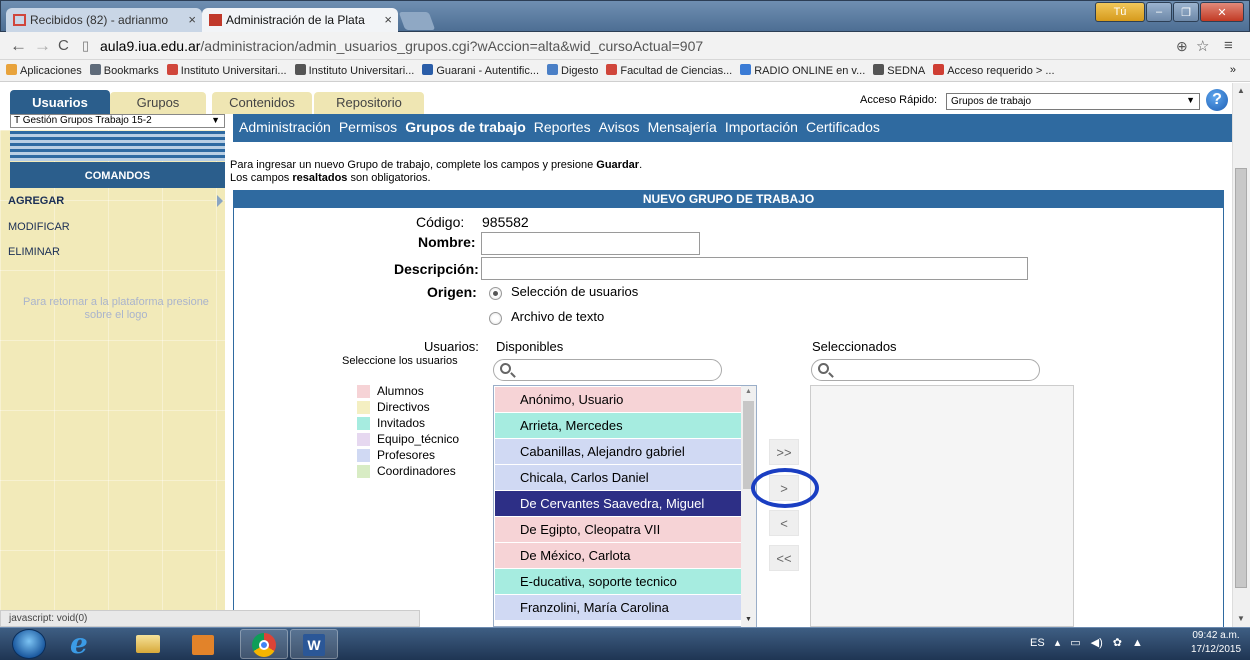  What do you see at coordinates (1216, 635) in the screenshot?
I see `clock-time: 09:42 a.m.` at bounding box center [1216, 635].